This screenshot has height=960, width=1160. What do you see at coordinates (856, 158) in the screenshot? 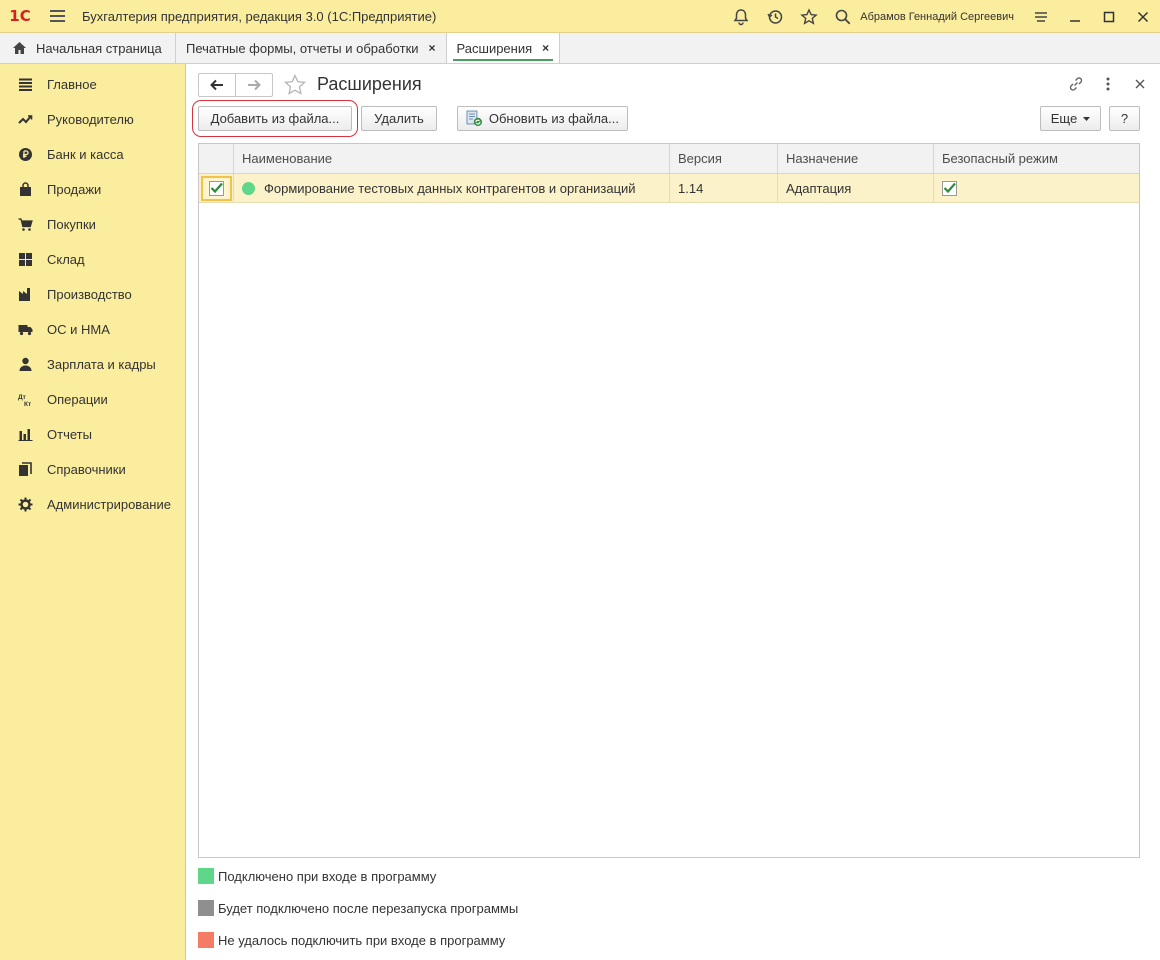
I see `column-header-purpose: Назначение` at bounding box center [856, 158].